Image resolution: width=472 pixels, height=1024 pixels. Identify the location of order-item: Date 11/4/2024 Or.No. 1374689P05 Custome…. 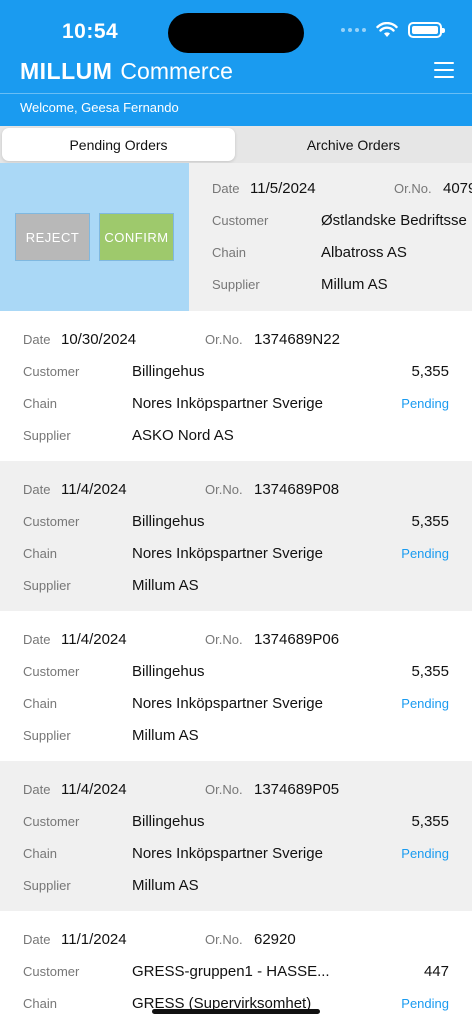
(236, 836).